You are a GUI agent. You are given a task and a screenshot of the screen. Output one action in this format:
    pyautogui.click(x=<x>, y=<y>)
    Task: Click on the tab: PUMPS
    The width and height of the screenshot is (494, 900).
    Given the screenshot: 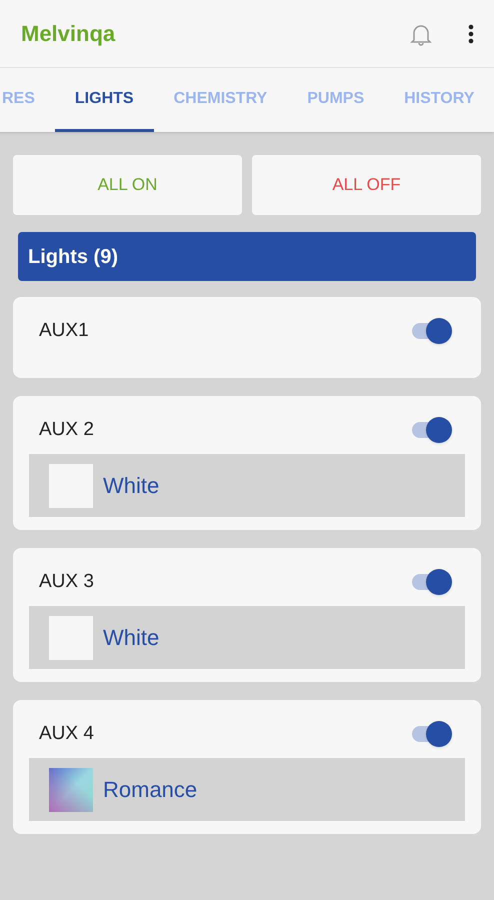 What is the action you would take?
    pyautogui.click(x=335, y=100)
    